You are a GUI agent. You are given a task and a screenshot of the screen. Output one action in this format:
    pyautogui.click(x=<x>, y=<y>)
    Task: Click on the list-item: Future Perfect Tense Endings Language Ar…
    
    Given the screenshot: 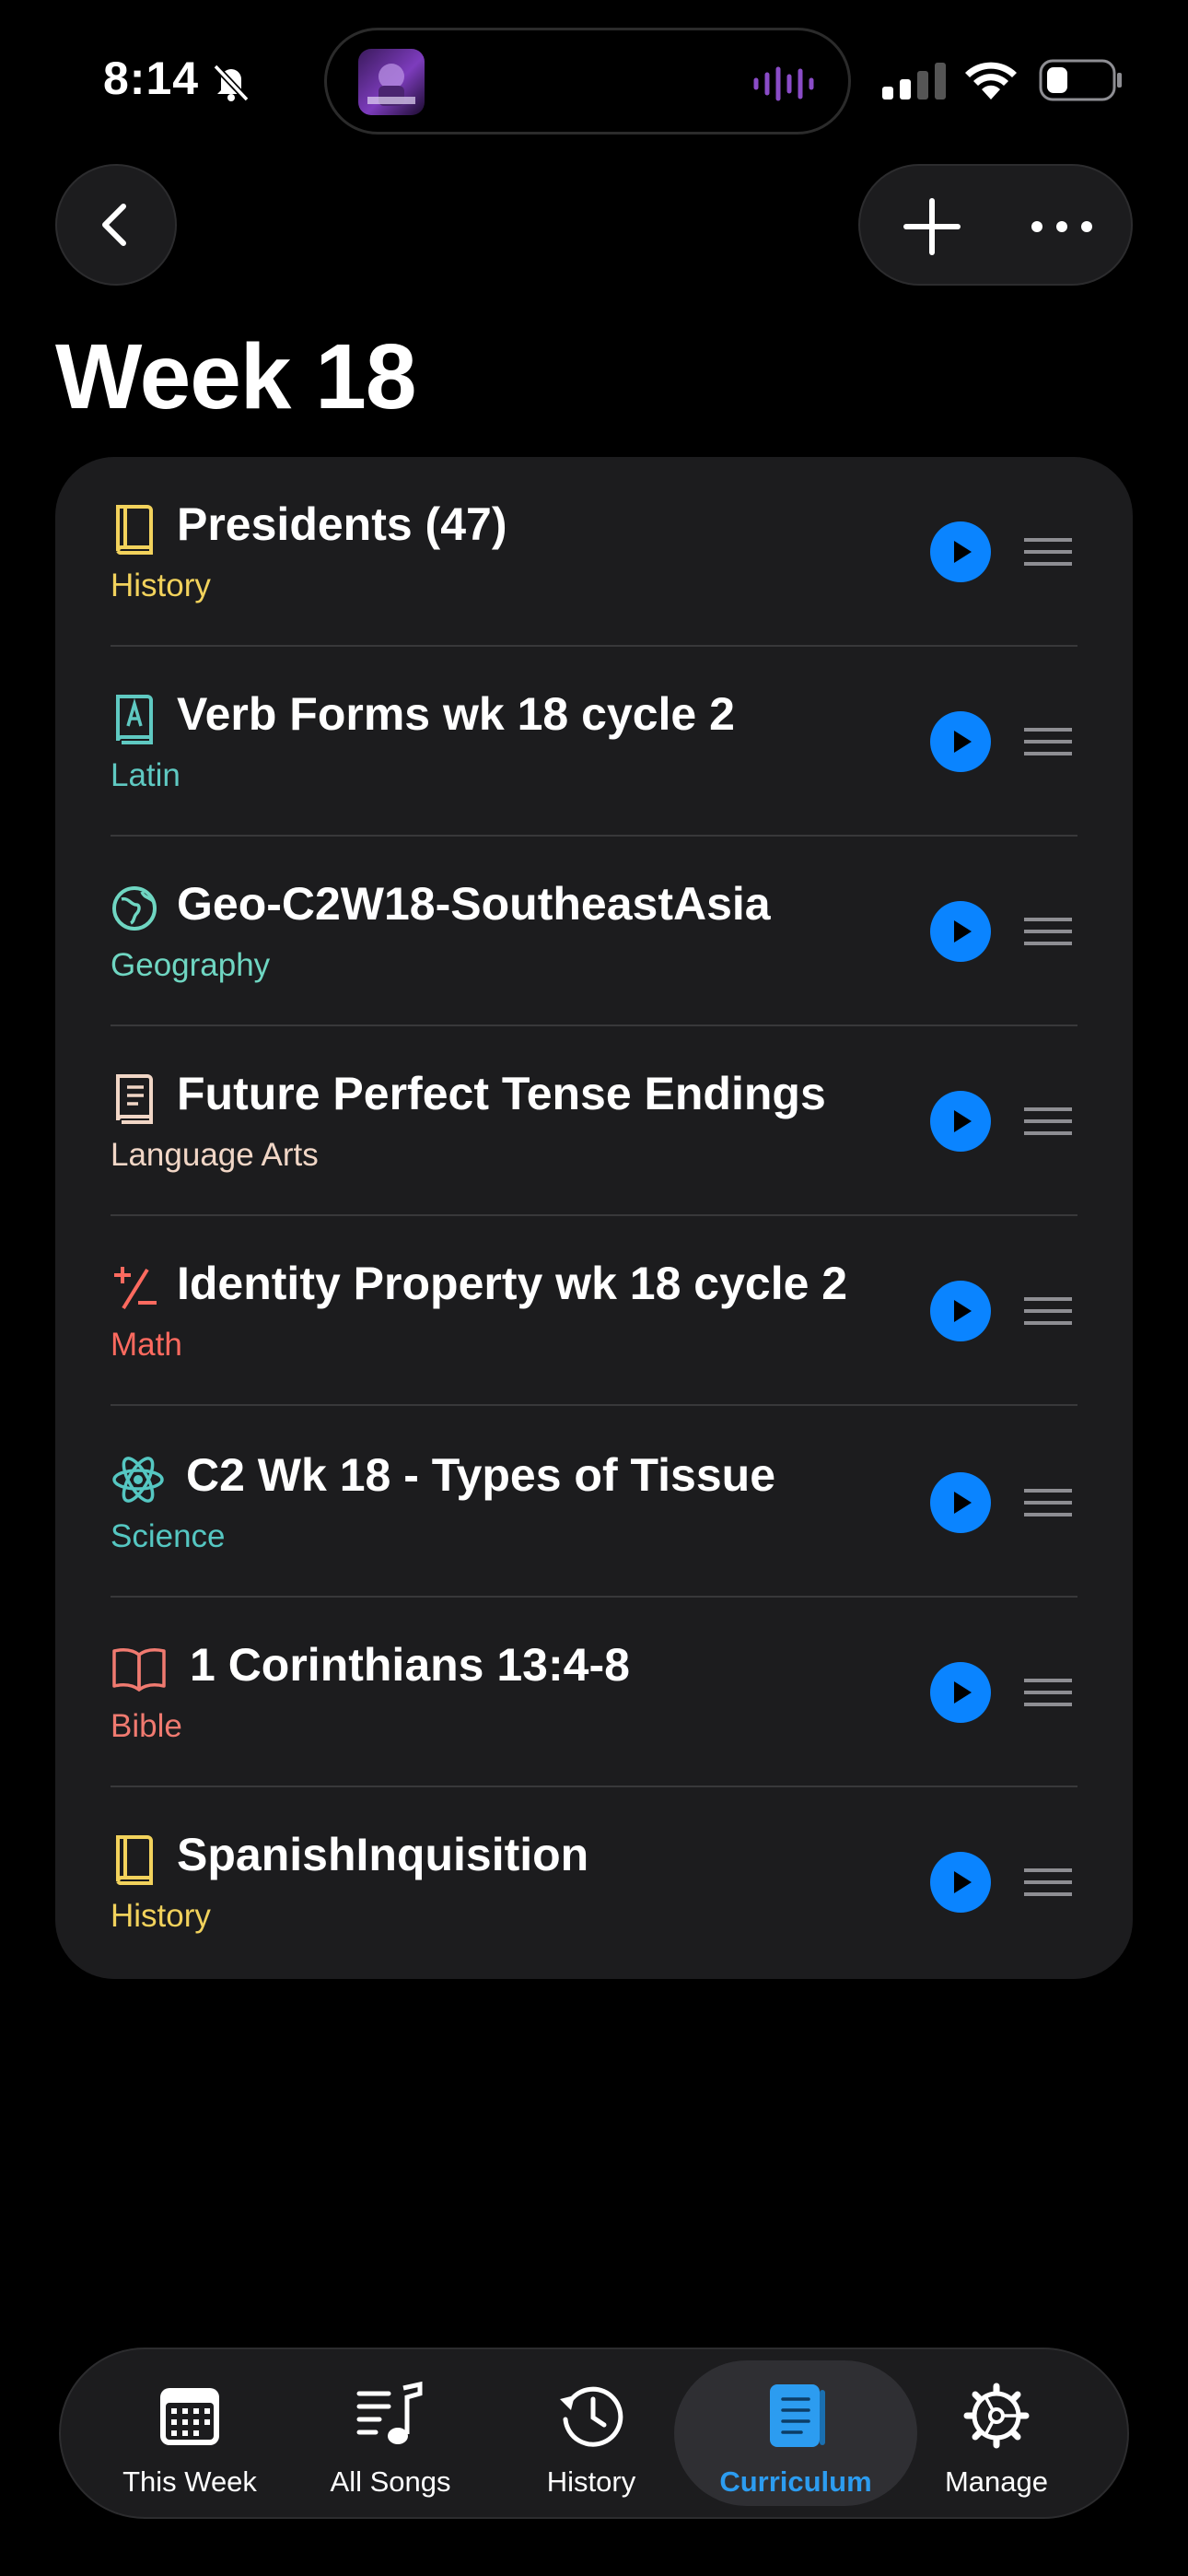 What is the action you would take?
    pyautogui.click(x=594, y=1121)
    